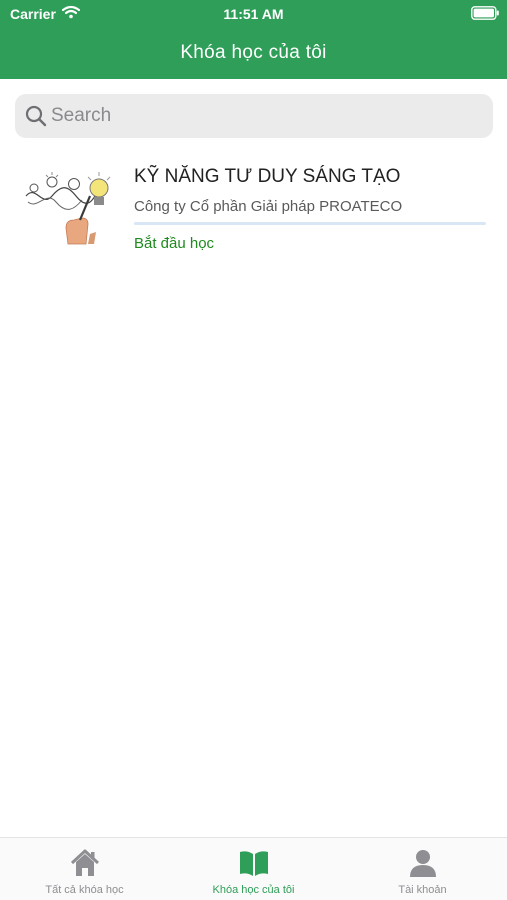 The height and width of the screenshot is (900, 507). I want to click on tab-my-courses: Khóa học của tôi, so click(253, 869).